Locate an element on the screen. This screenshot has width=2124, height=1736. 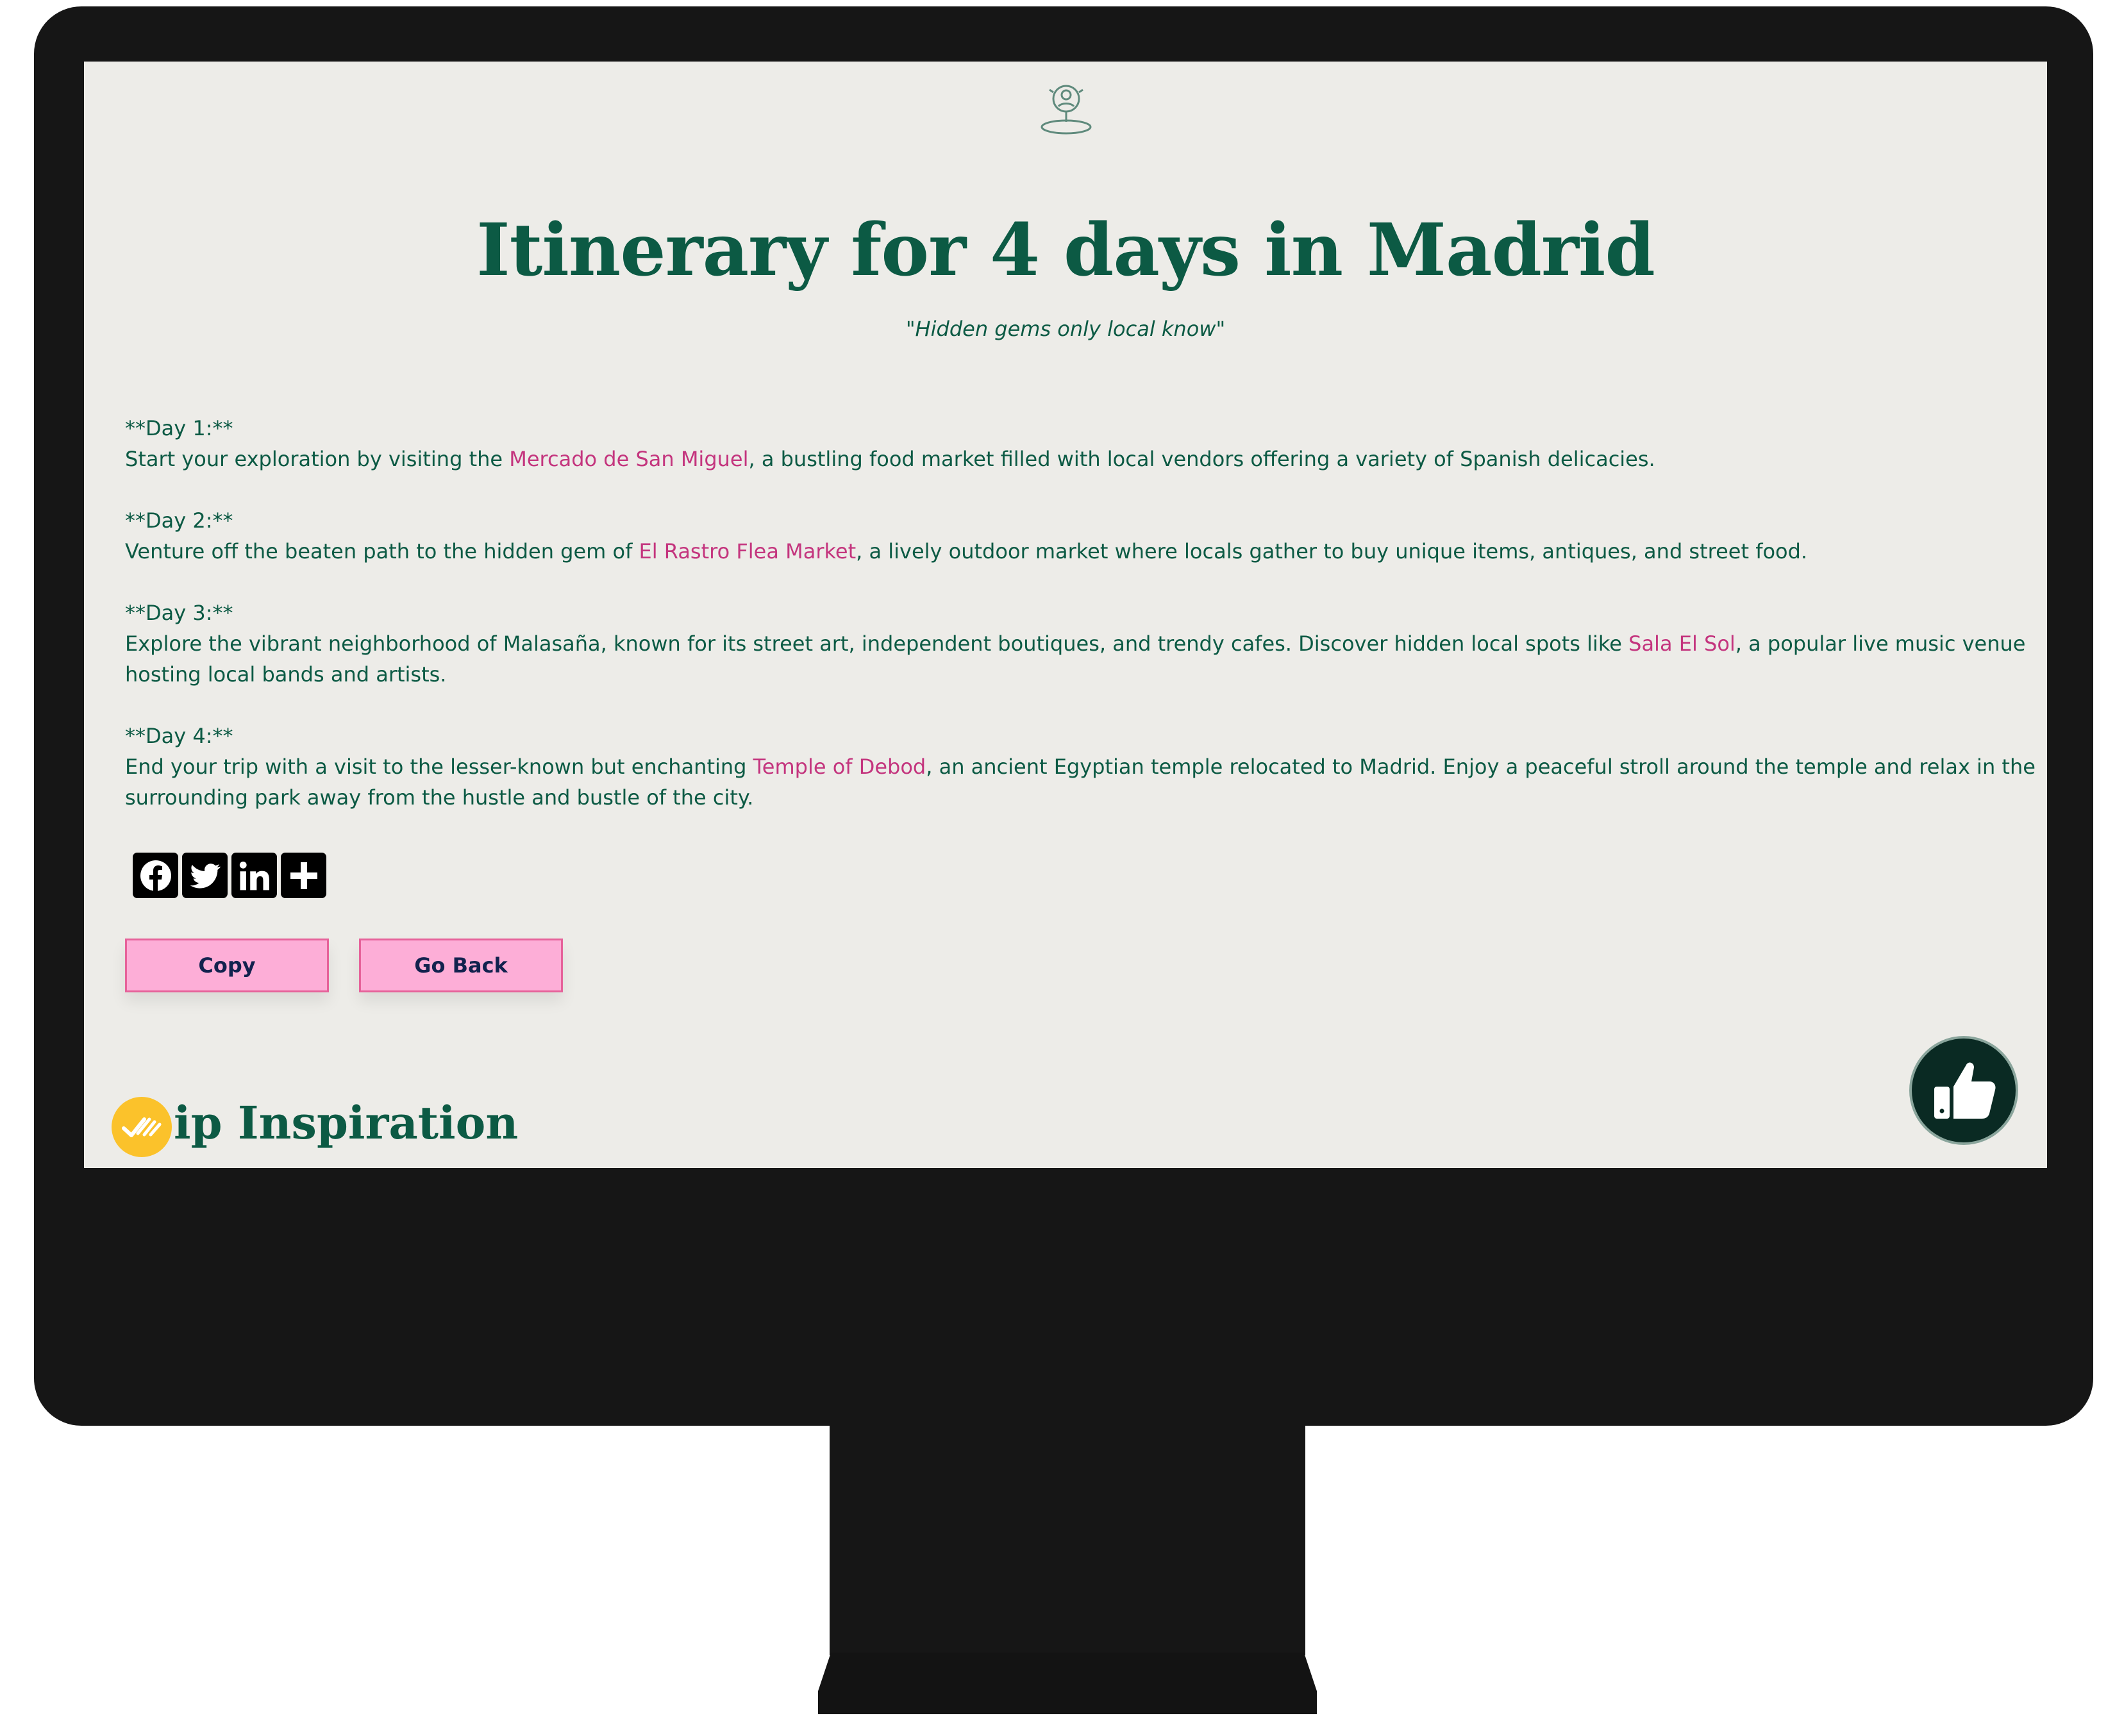
page-subtitle: "Hidden gems only local know" is located at coordinates (1065, 329).